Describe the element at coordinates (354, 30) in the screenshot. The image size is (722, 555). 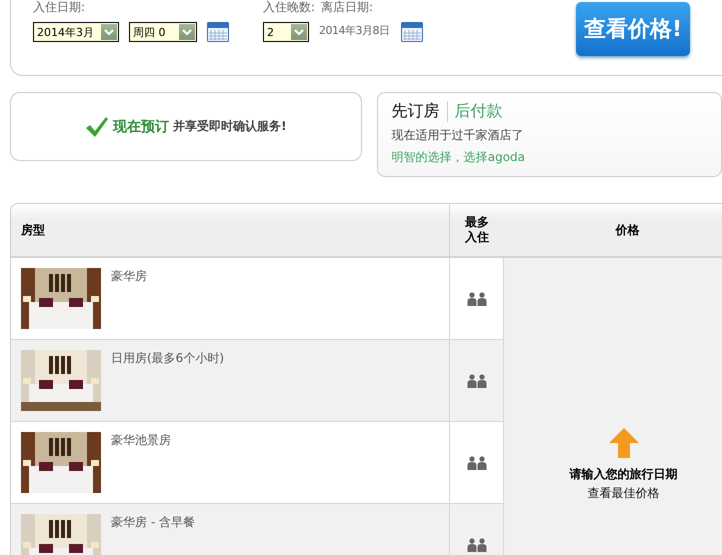
I see `checkout-date: 2014年3月8日` at that location.